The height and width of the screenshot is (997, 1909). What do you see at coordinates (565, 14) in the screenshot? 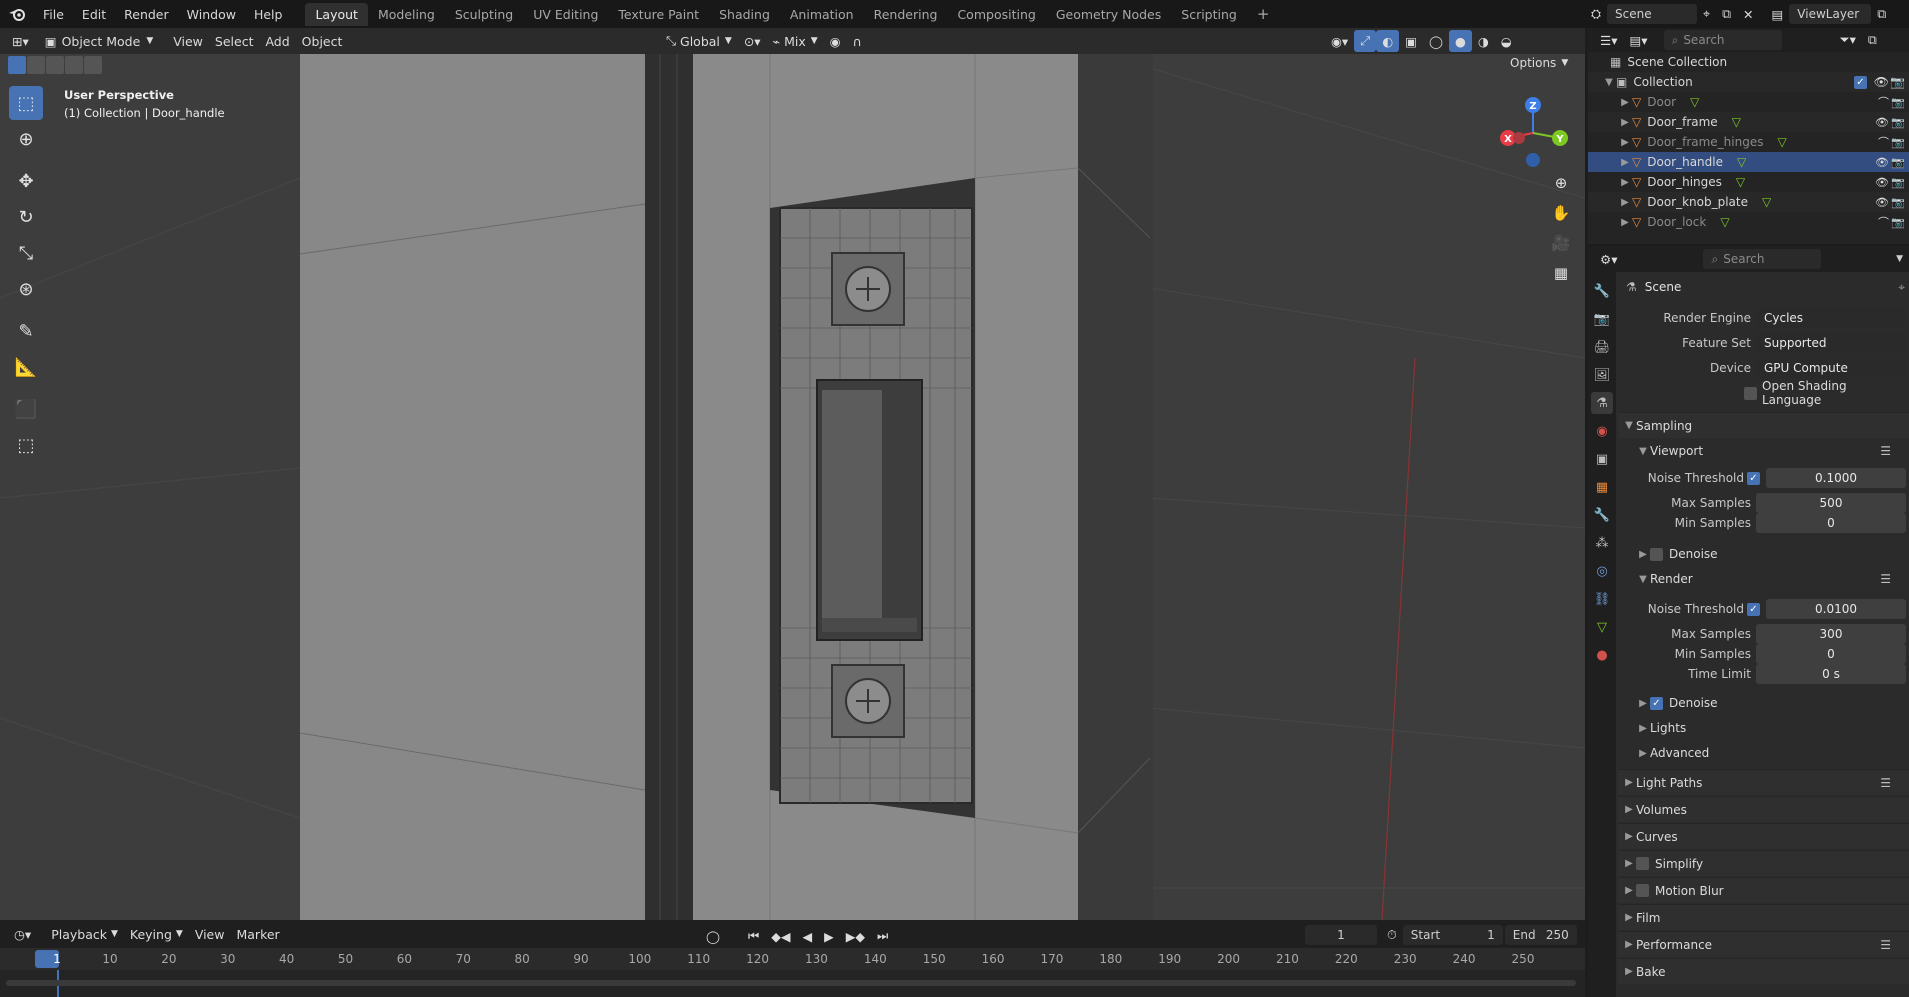
I see `tab-uv-editing: UV Editing` at bounding box center [565, 14].